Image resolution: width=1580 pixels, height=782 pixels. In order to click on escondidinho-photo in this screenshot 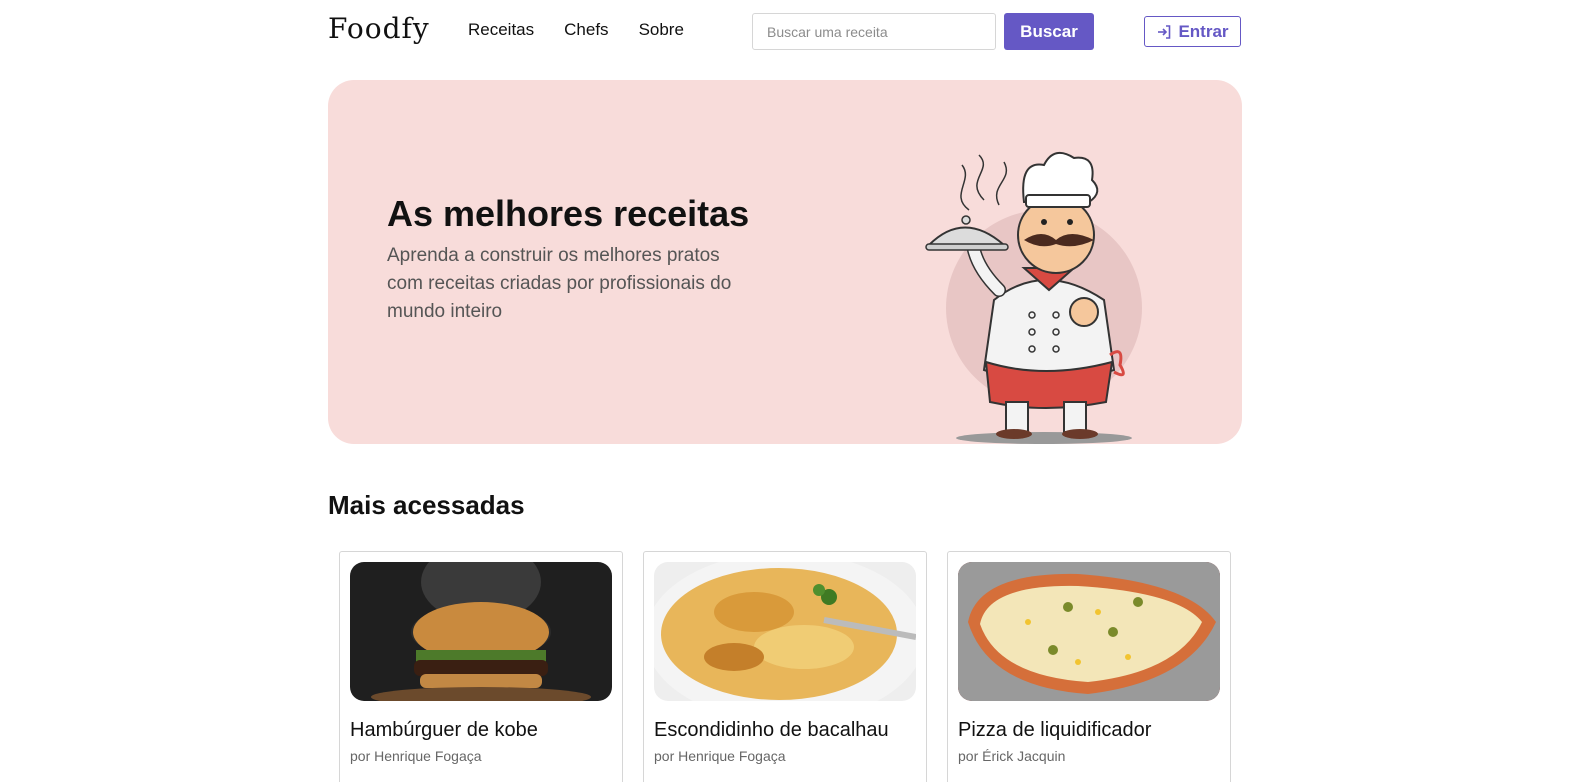, I will do `click(785, 631)`.